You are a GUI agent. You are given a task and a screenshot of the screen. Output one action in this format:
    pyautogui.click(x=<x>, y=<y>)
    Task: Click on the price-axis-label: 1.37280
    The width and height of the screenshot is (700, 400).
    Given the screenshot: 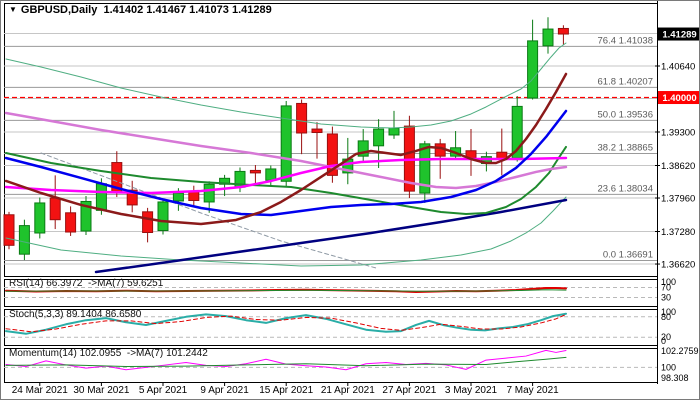 What is the action you would take?
    pyautogui.click(x=678, y=232)
    